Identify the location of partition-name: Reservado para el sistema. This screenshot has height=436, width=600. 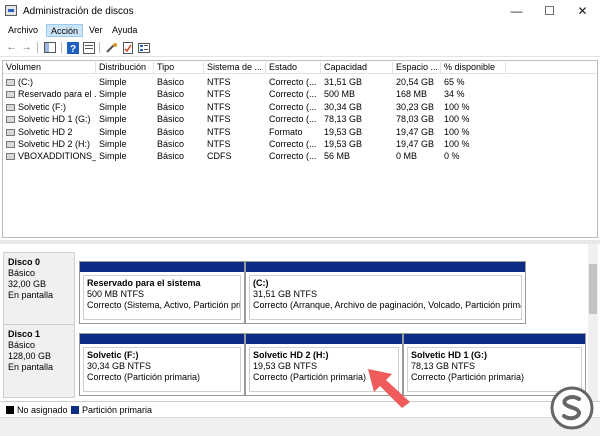
(144, 283).